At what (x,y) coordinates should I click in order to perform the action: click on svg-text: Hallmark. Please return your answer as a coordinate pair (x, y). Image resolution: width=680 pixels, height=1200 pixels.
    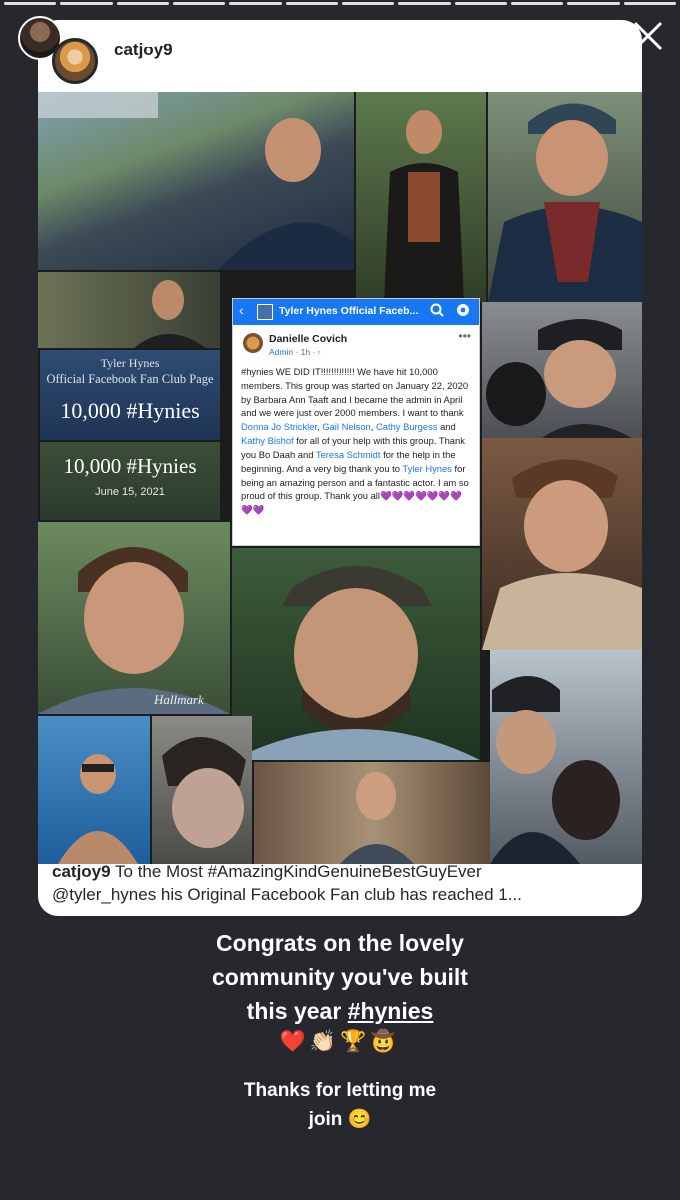
    Looking at the image, I should click on (178, 699).